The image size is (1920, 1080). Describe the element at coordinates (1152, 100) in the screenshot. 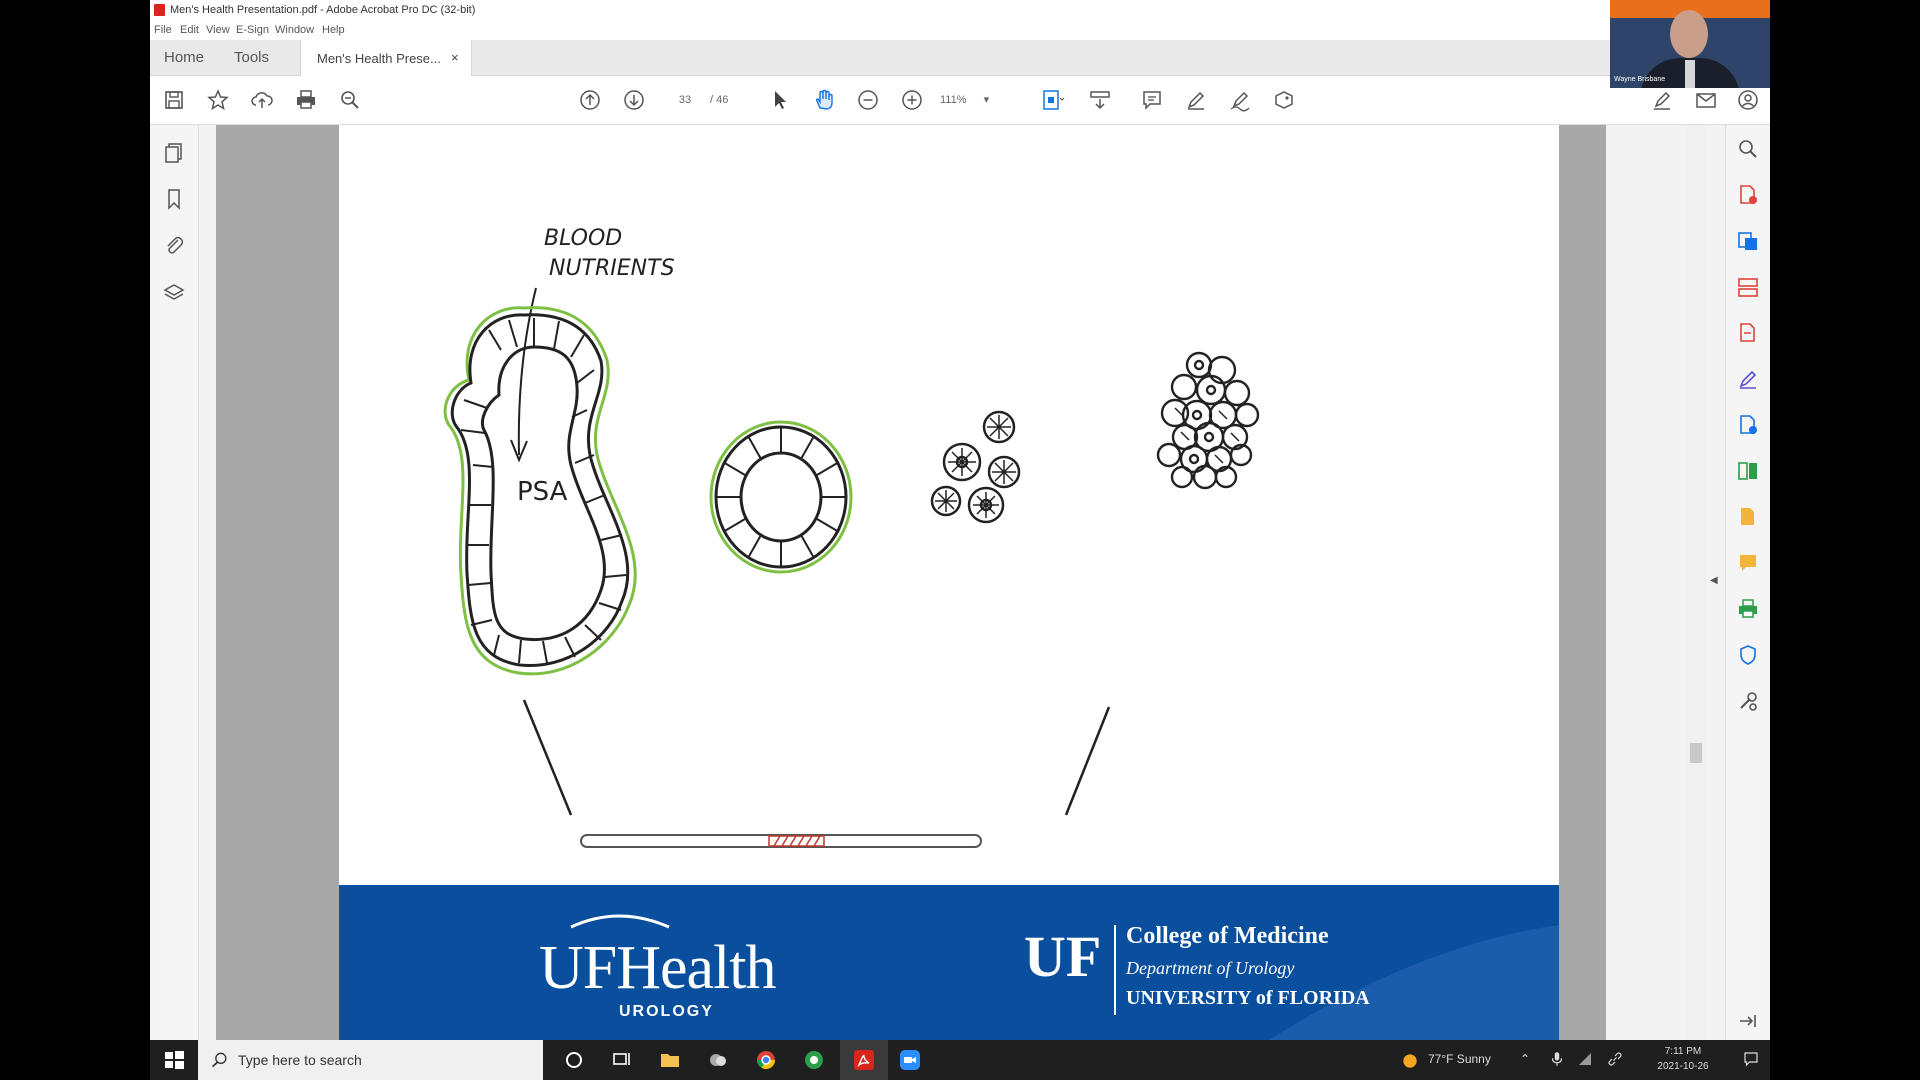

I see `comment-icon` at that location.